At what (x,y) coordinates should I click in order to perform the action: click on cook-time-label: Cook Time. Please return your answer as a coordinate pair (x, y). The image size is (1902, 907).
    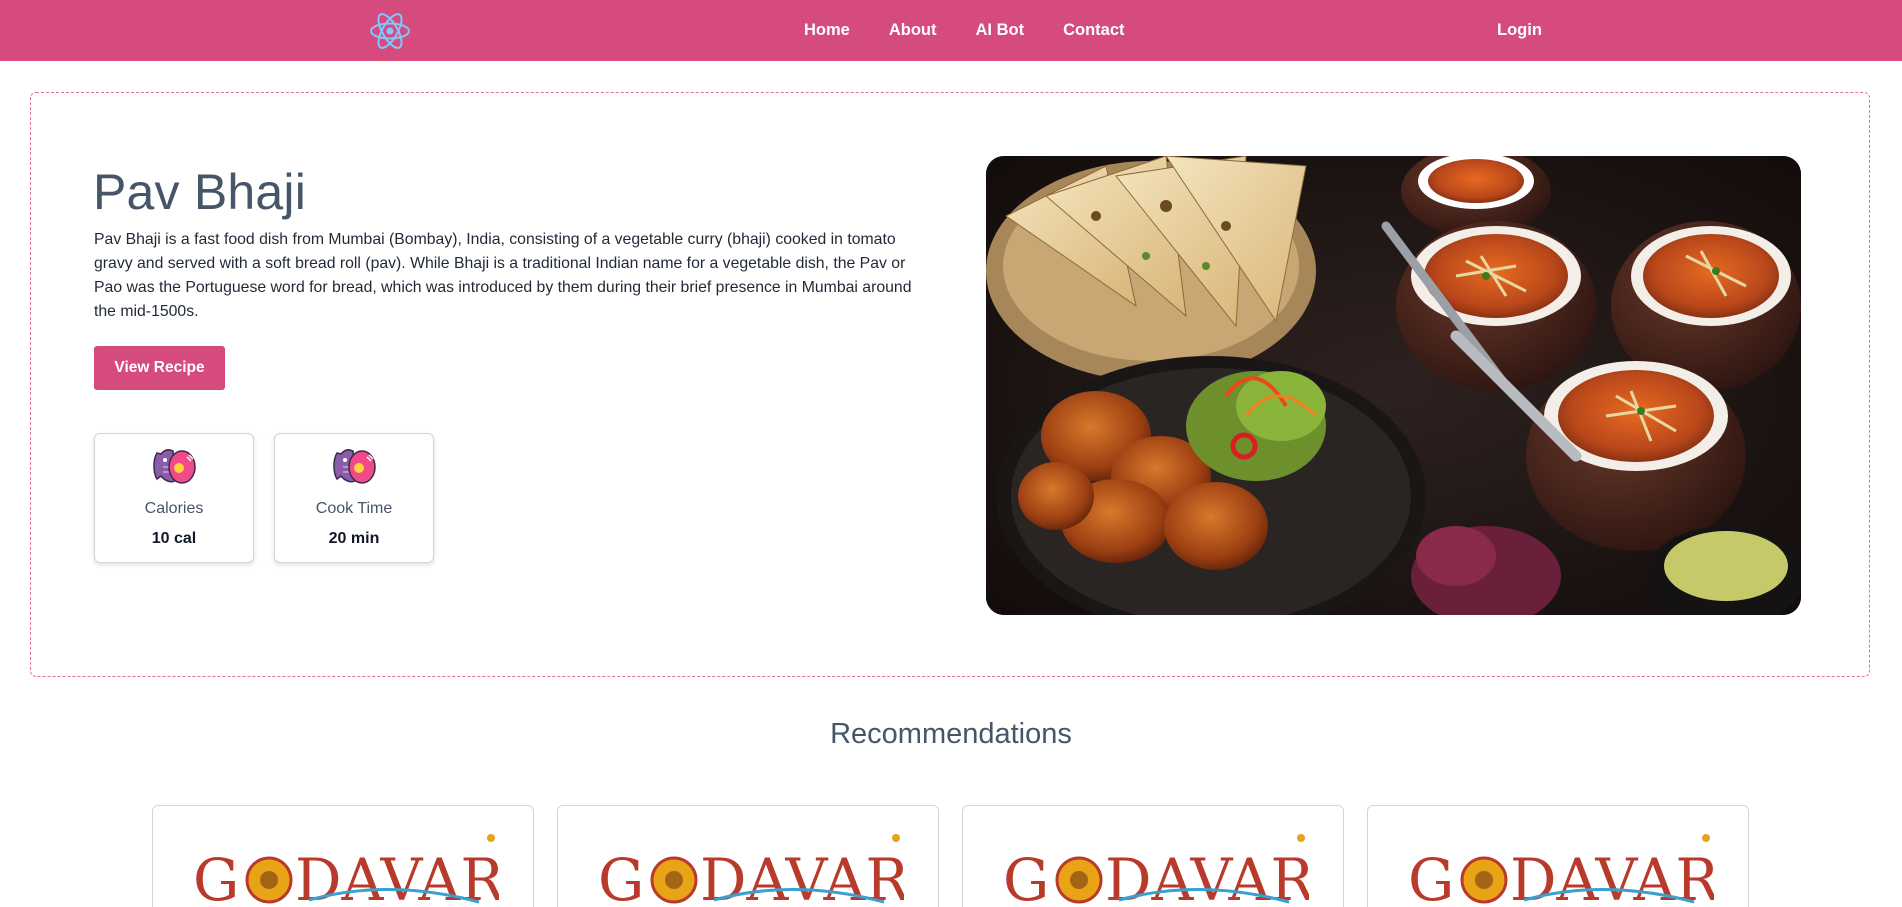
    Looking at the image, I should click on (354, 508).